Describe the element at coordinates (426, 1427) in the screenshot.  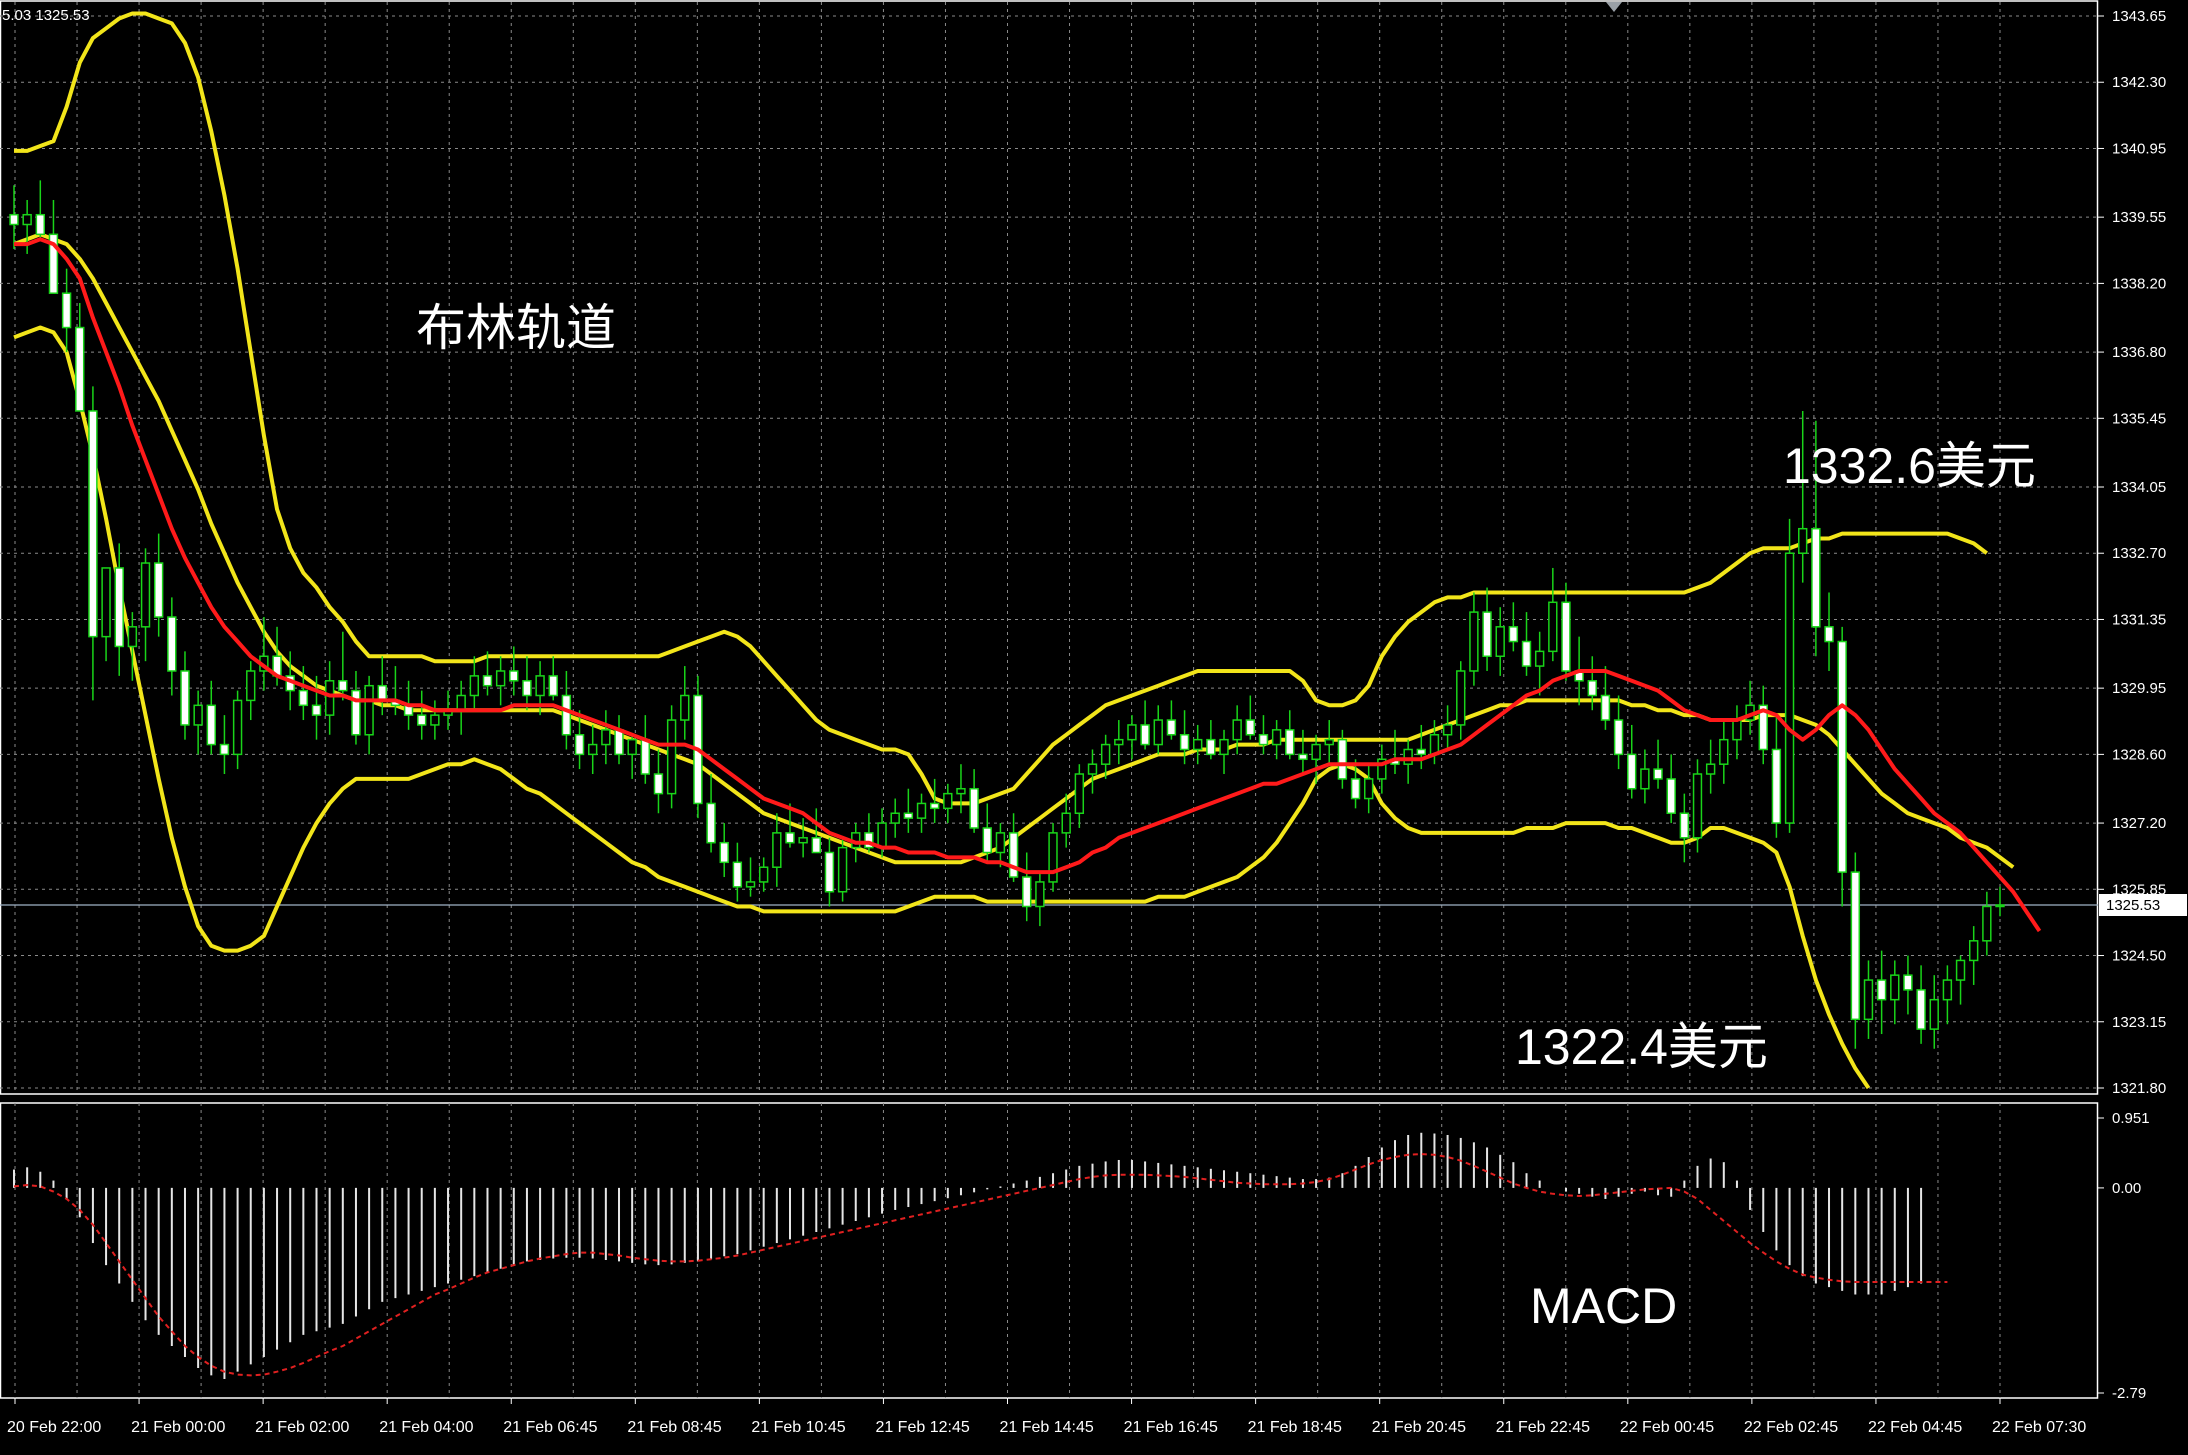
I see `time-axis-label: 21 Feb 04:00` at that location.